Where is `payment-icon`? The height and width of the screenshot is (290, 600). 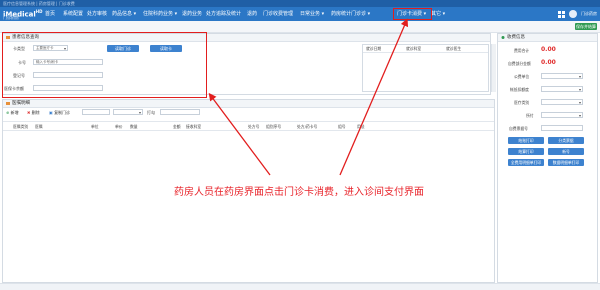
payment-icon is located at coordinates (503, 37).